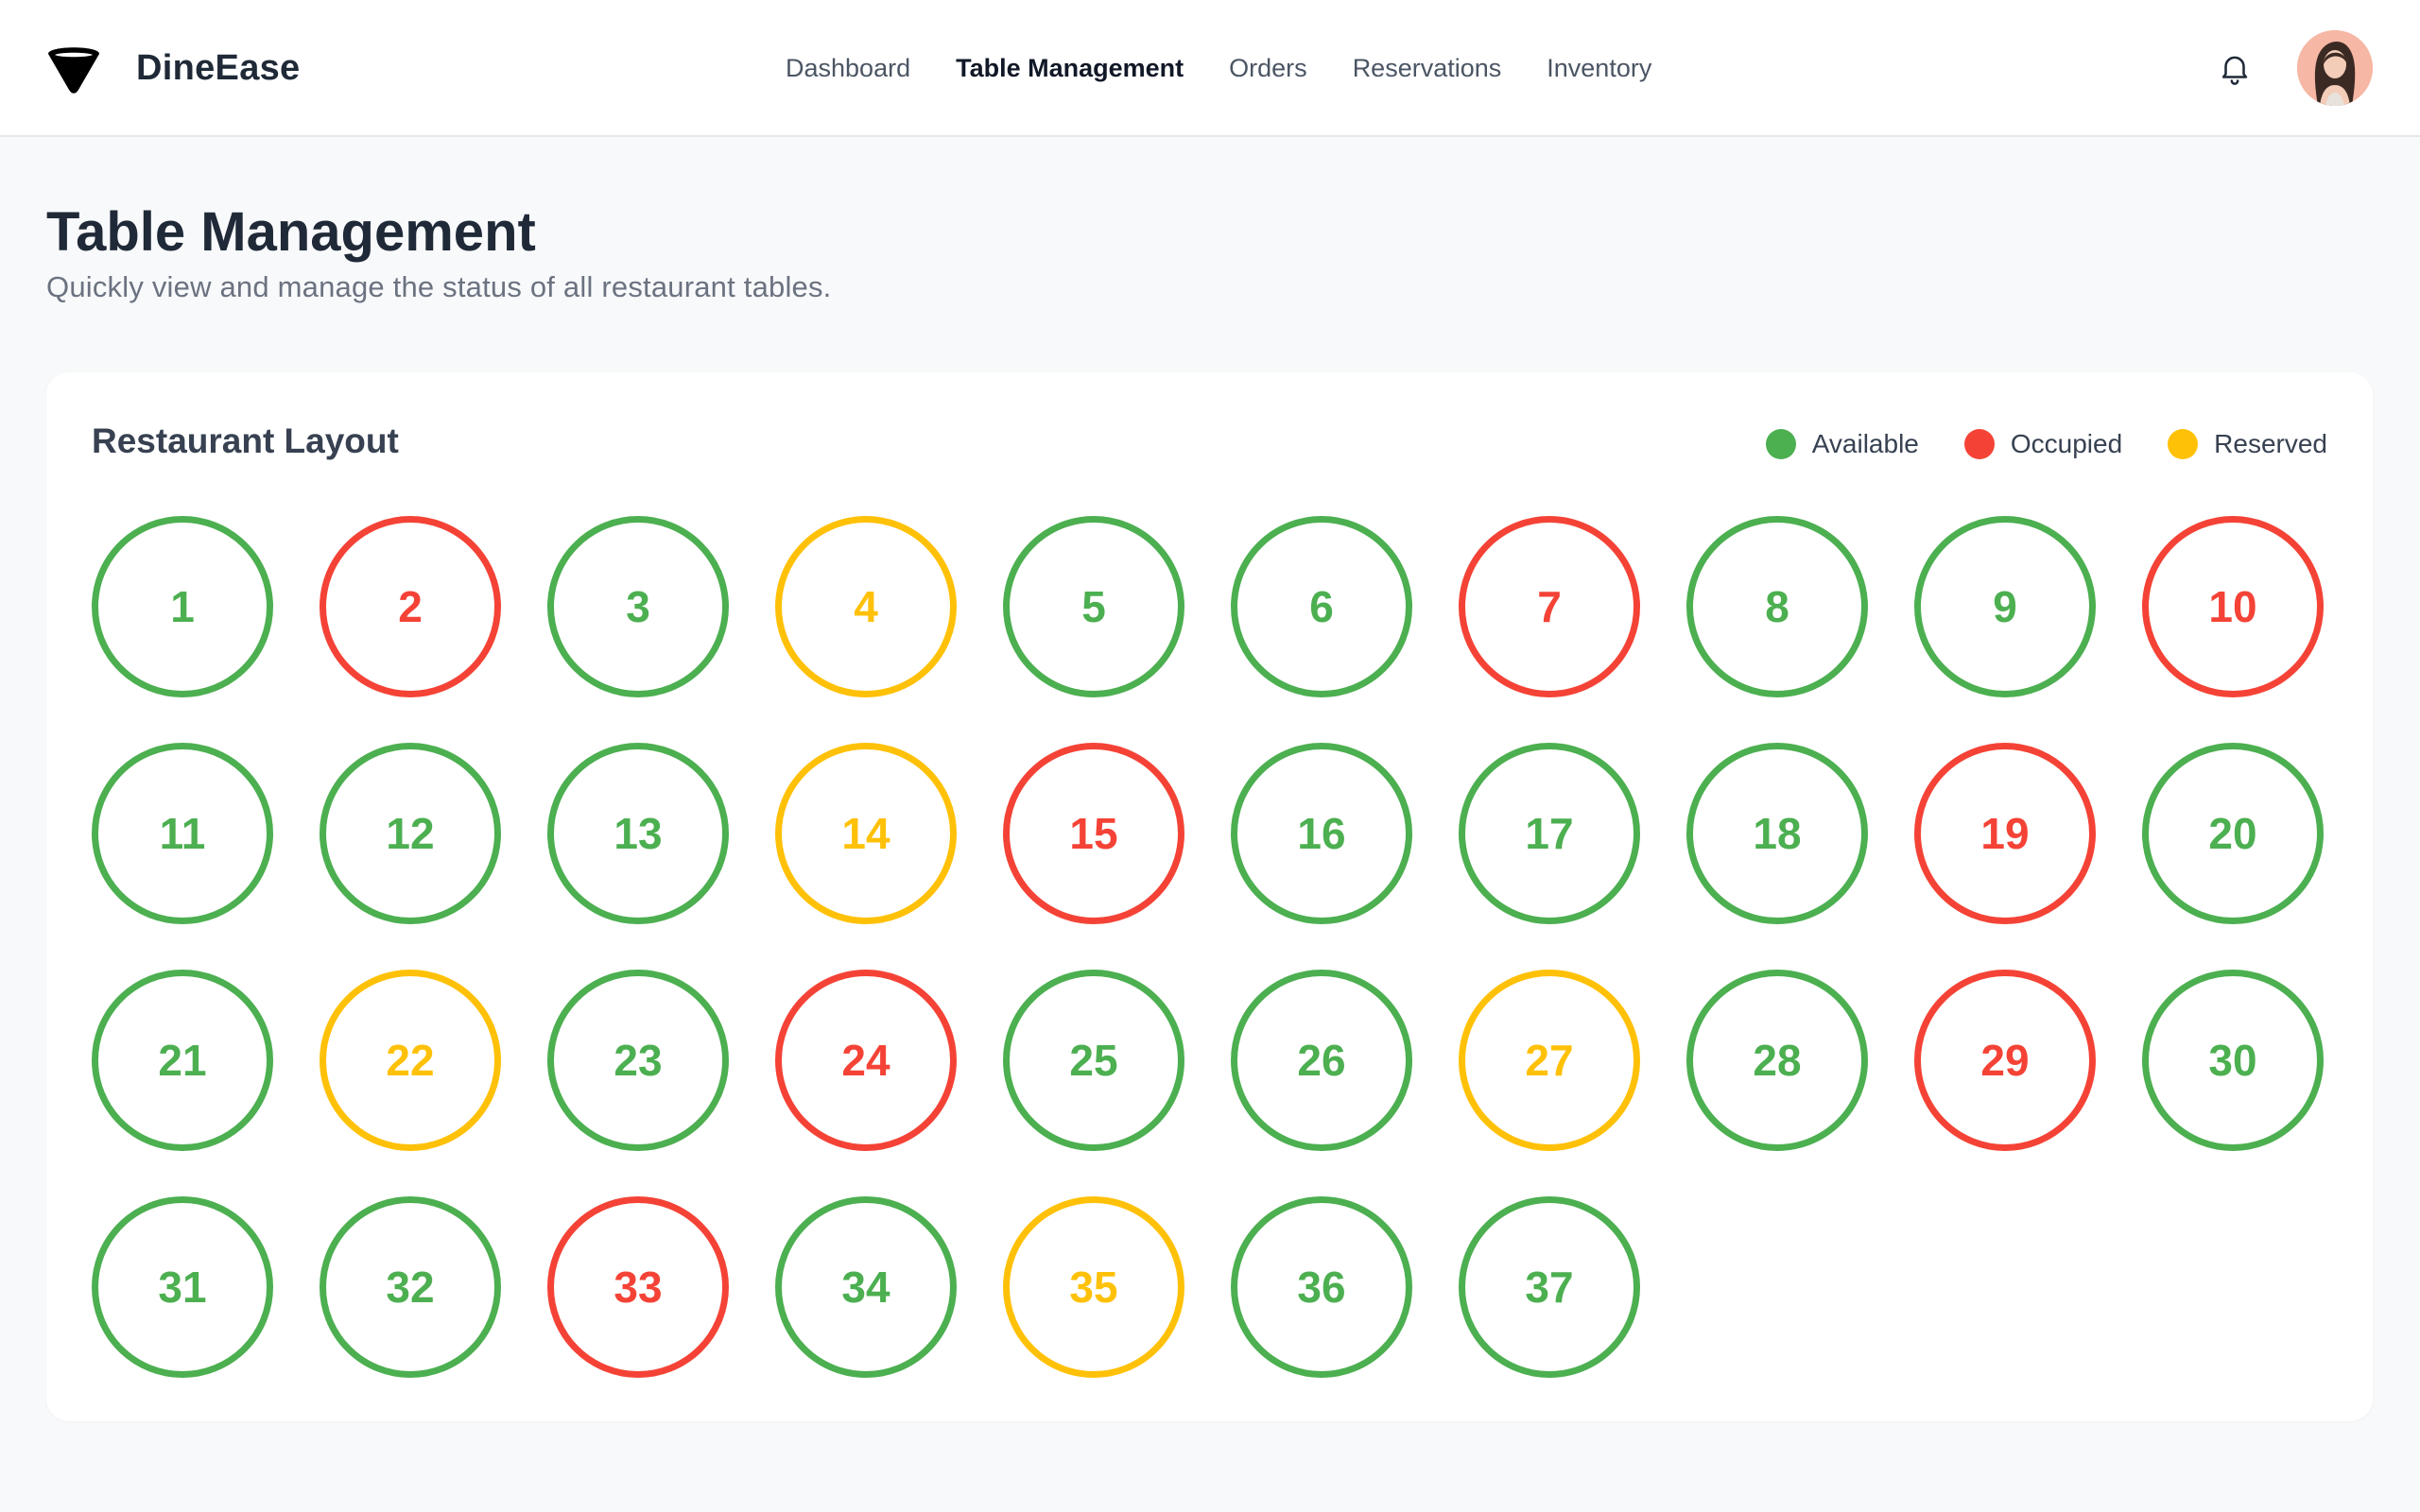 The image size is (2420, 1512). What do you see at coordinates (638, 606) in the screenshot?
I see `table-3: 3` at bounding box center [638, 606].